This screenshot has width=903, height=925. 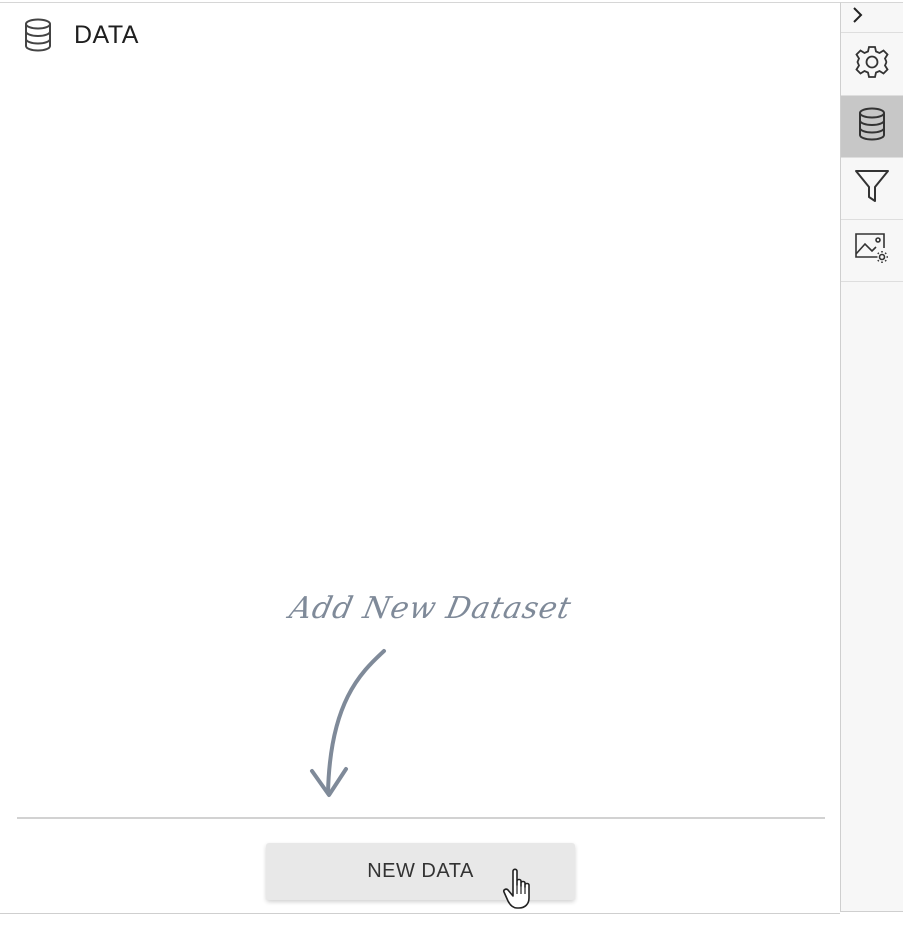 I want to click on right-sidebar, so click(x=871, y=457).